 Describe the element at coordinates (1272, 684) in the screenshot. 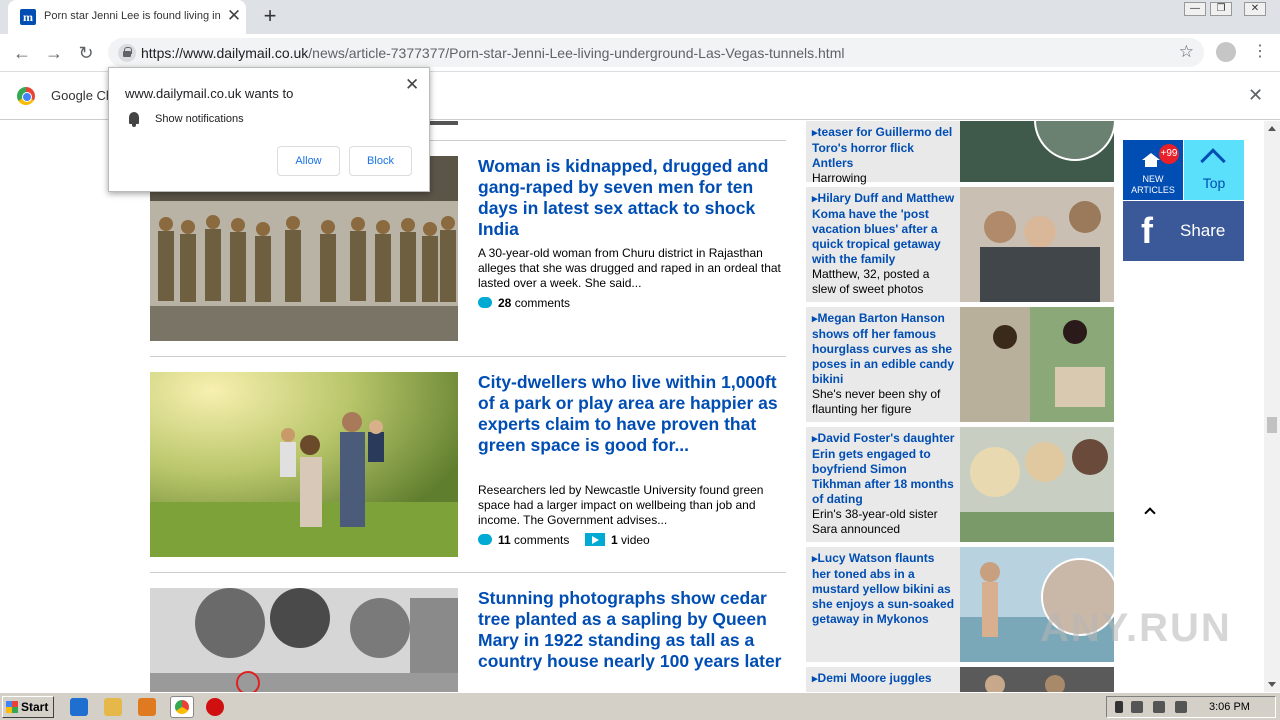

I see `scroll-down-arrow-icon` at that location.